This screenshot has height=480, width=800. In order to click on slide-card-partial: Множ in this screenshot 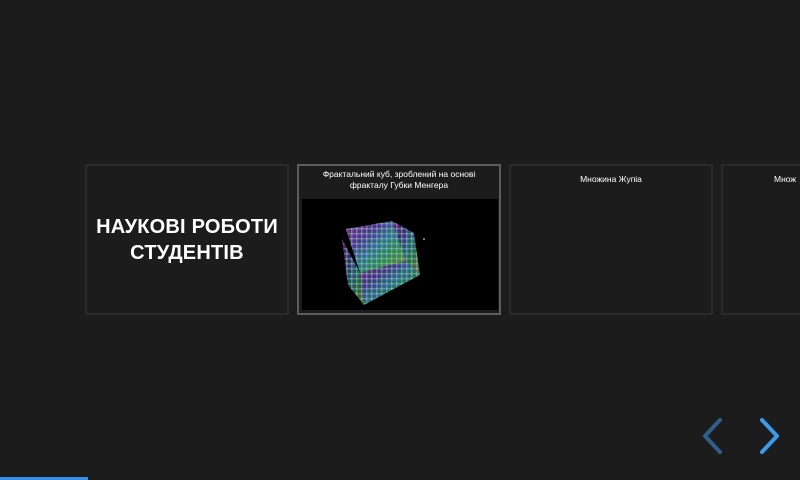, I will do `click(760, 239)`.